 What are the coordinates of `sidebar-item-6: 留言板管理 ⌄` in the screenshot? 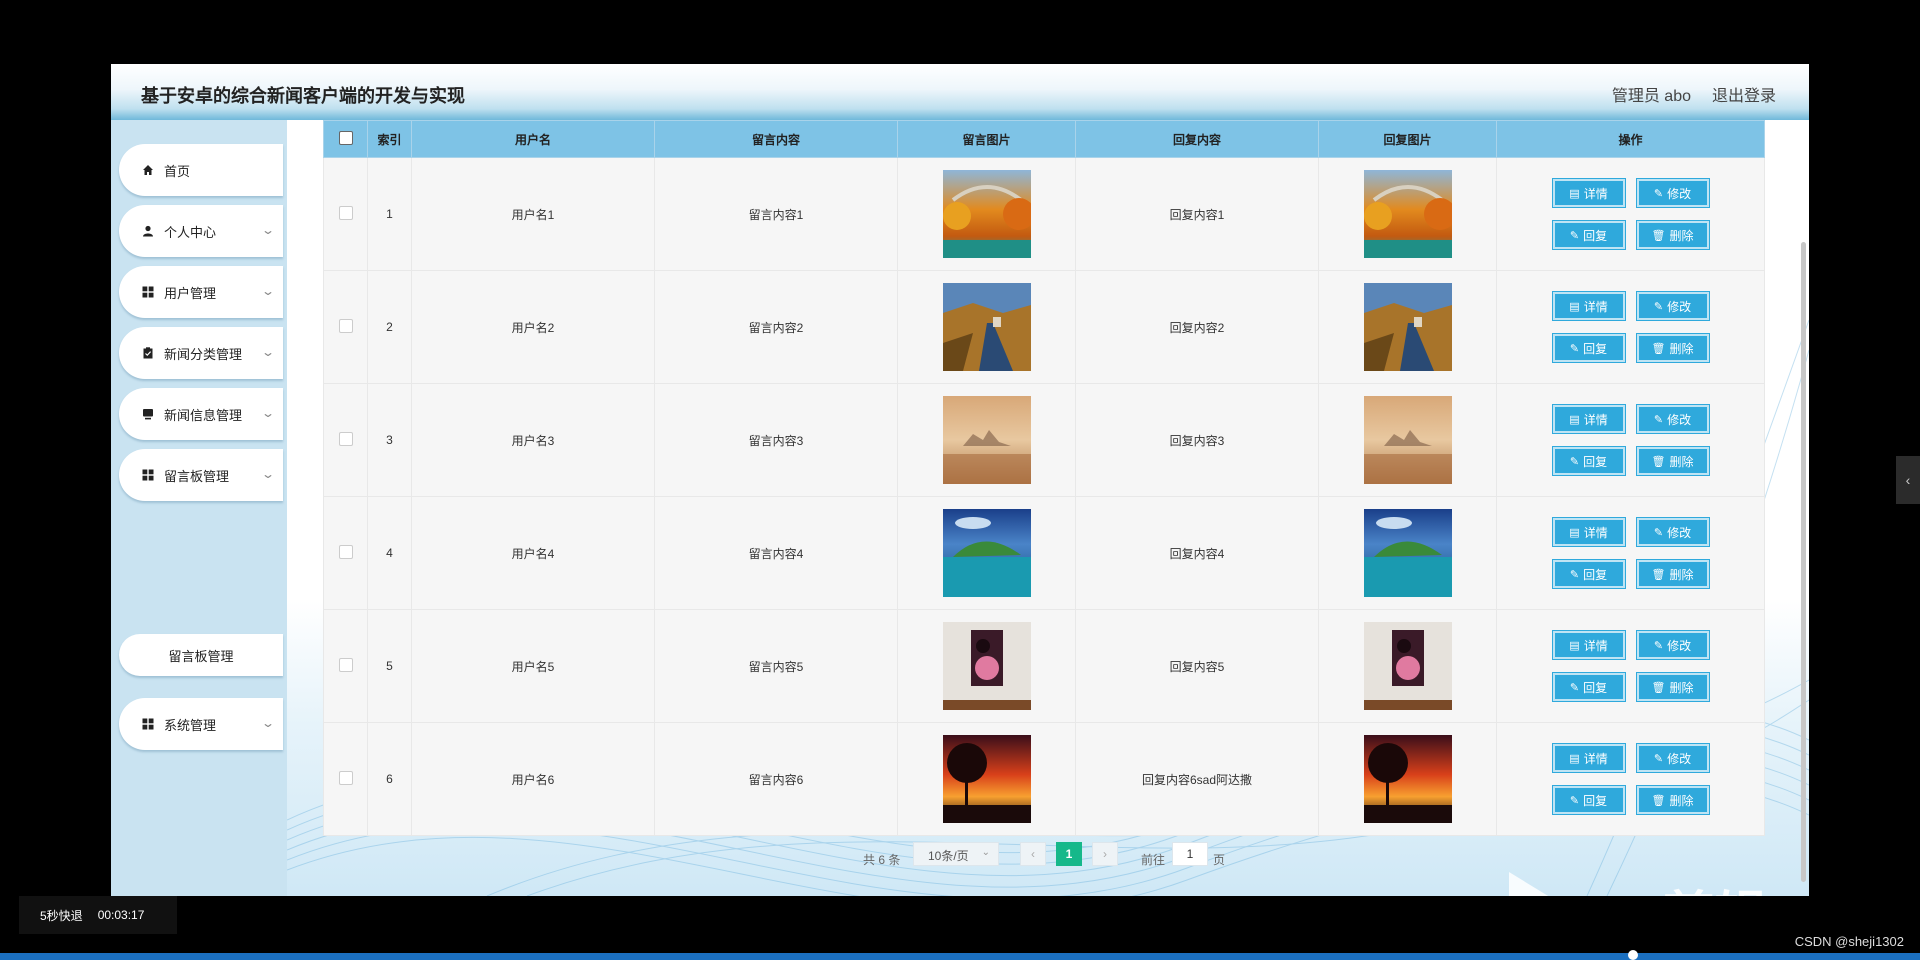 It's located at (201, 475).